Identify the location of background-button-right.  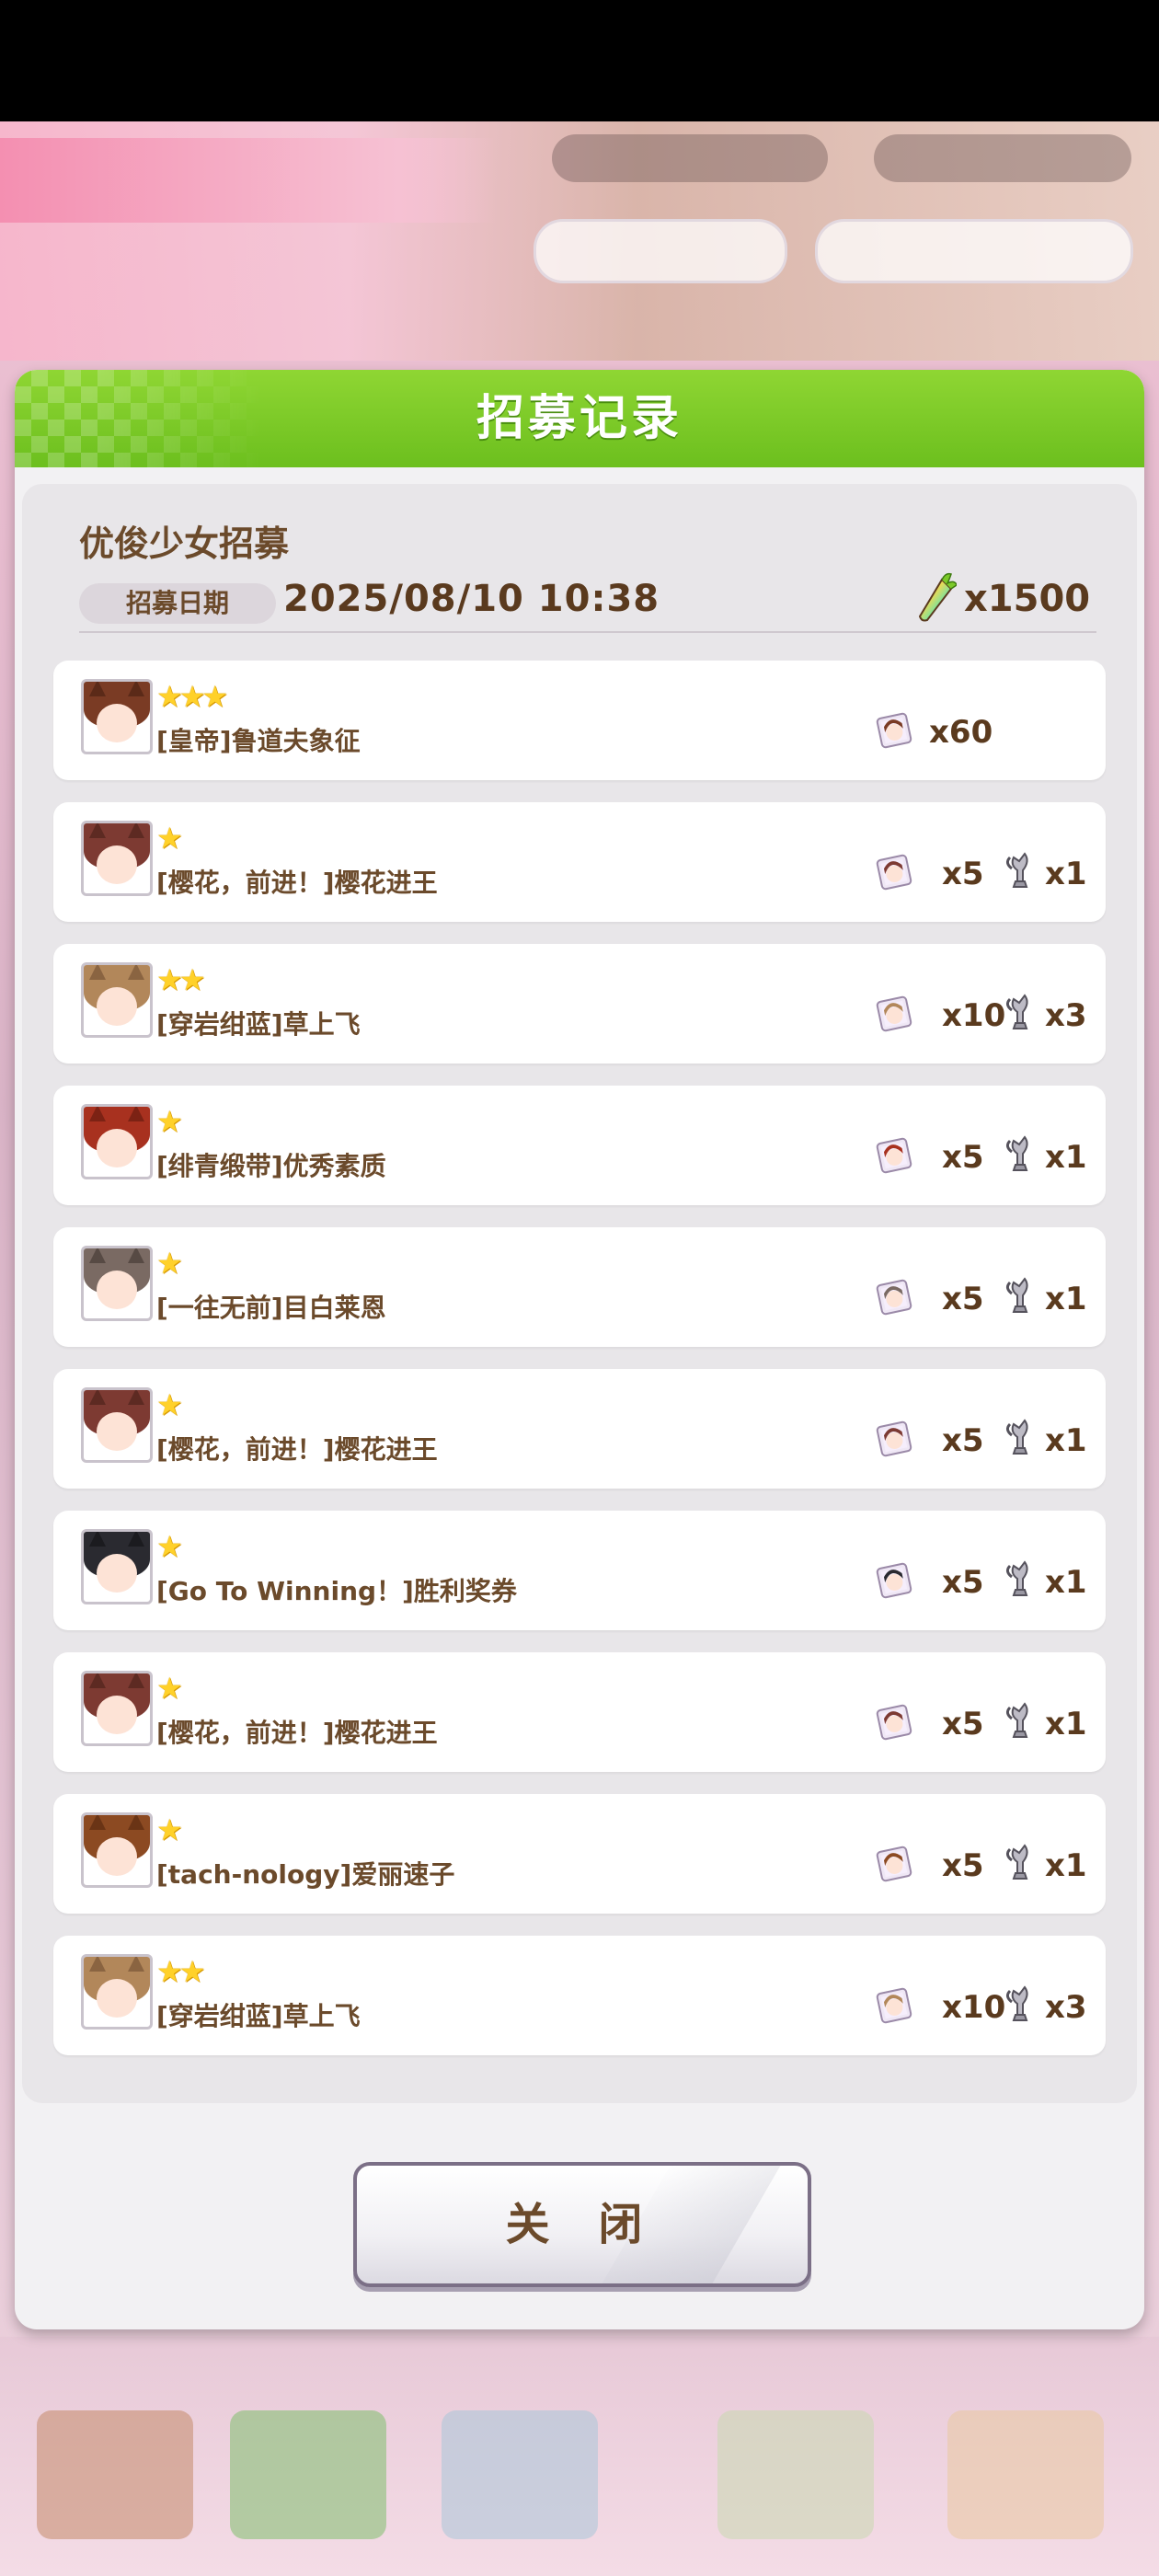
(974, 251).